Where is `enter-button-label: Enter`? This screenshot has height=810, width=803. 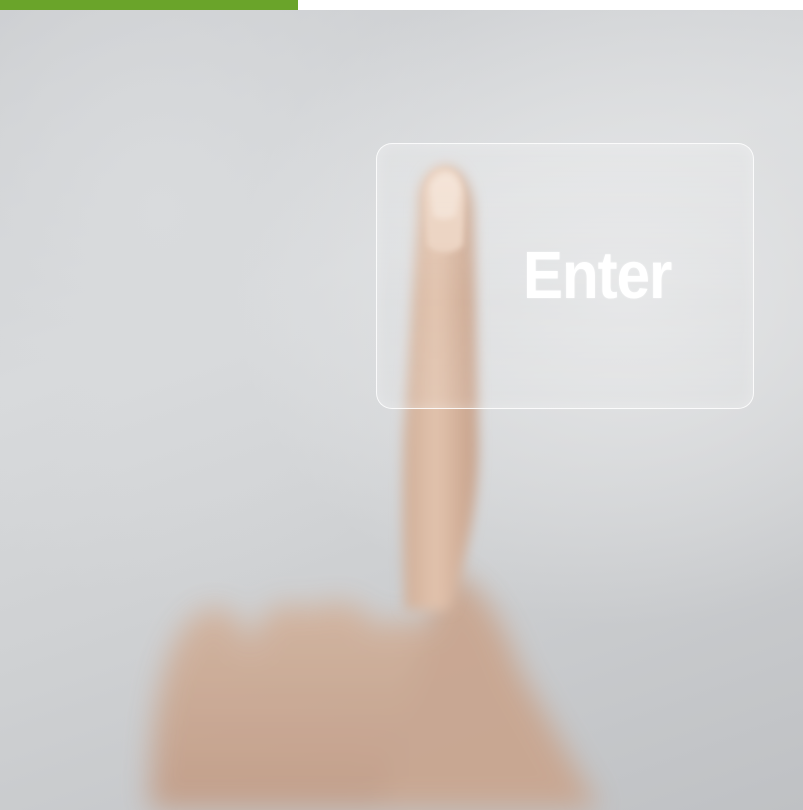 enter-button-label: Enter is located at coordinates (597, 275).